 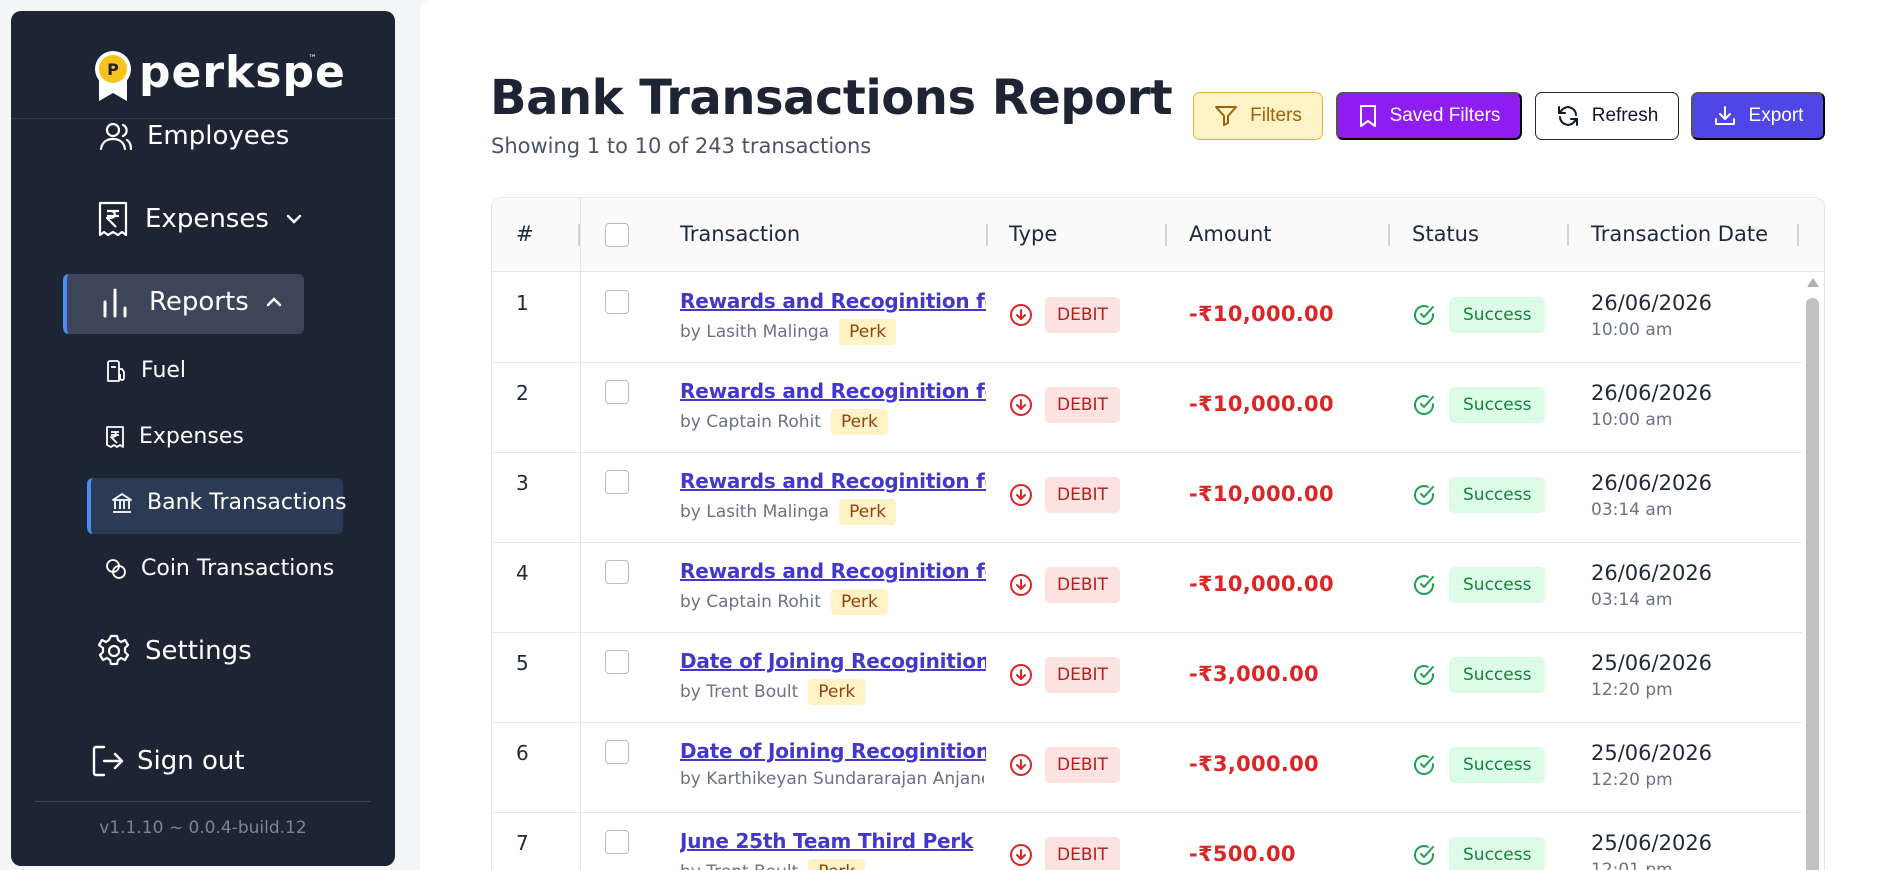 I want to click on saved-filters-button: Saved Filters, so click(x=1429, y=116).